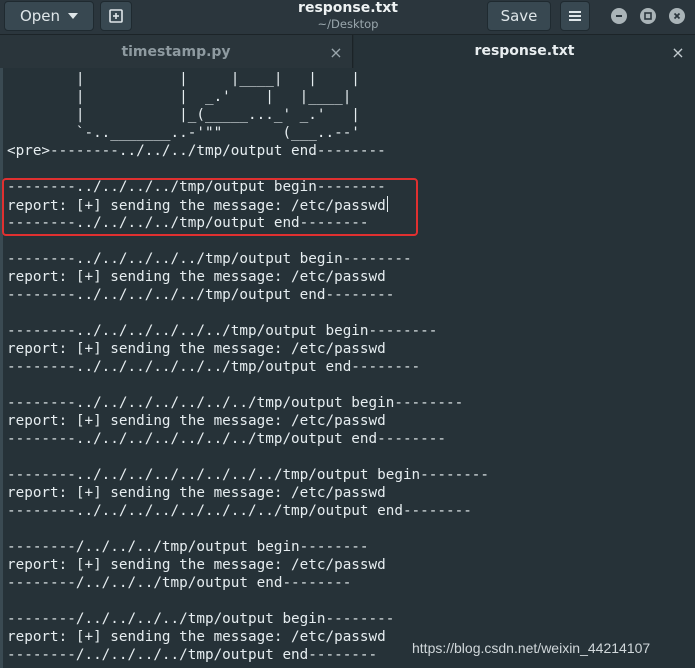 This screenshot has width=695, height=668. I want to click on editor-line: | | _.' | |____|, so click(179, 97).